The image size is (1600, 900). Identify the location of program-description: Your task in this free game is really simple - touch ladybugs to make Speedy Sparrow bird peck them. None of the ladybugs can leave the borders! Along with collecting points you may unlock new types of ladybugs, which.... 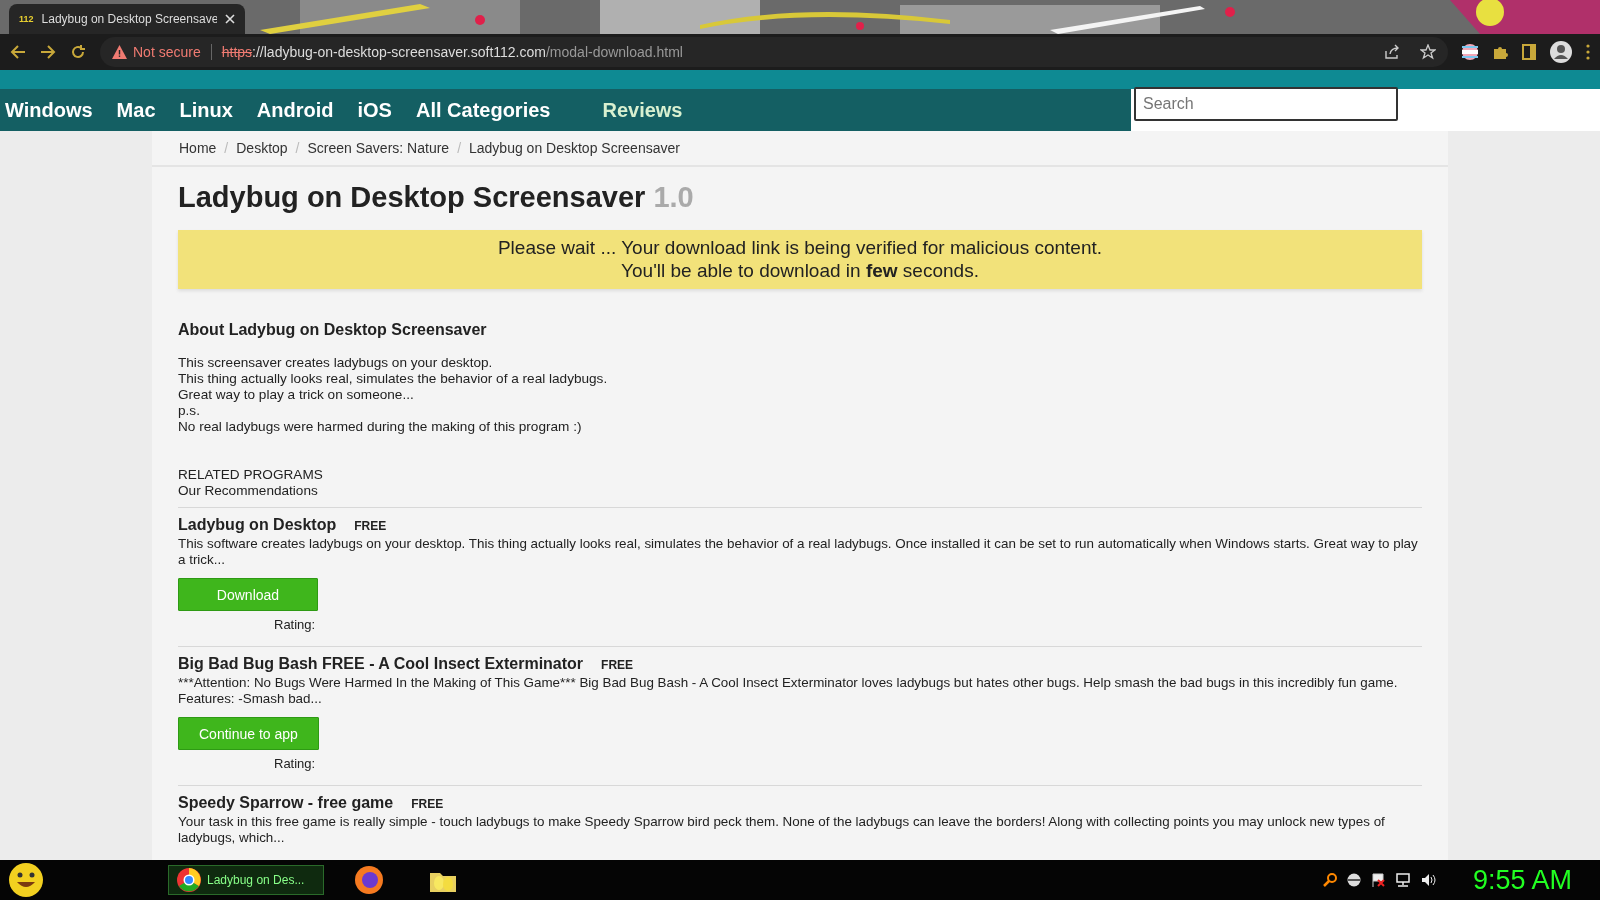
(782, 830).